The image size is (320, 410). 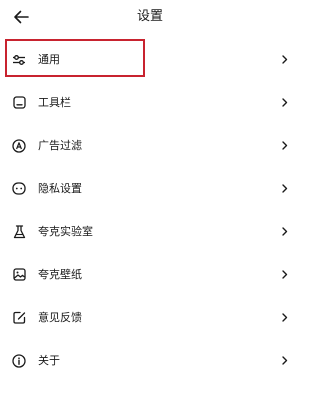 I want to click on settings-item-wallpaper: 夸克壁纸, so click(x=150, y=274).